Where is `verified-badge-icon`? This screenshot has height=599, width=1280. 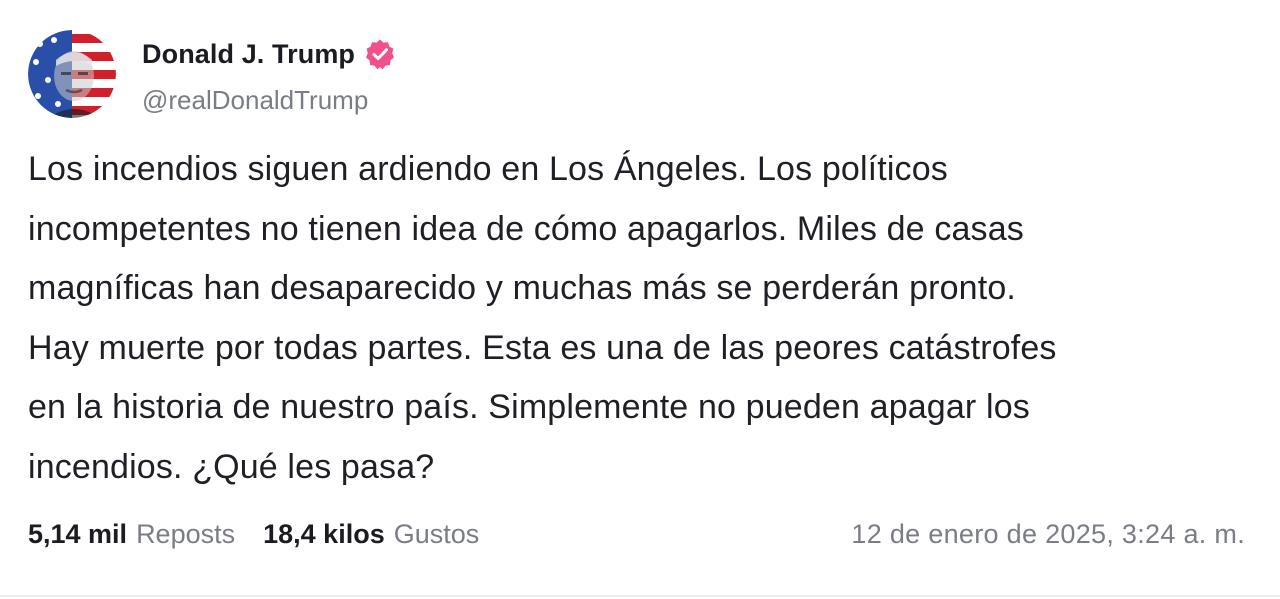
verified-badge-icon is located at coordinates (380, 54).